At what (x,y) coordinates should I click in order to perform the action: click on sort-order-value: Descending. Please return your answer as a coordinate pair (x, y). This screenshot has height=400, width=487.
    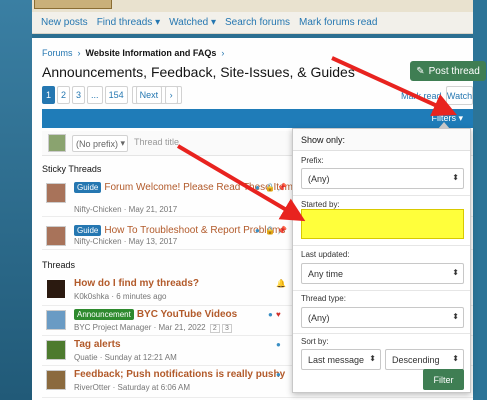
    Looking at the image, I should click on (416, 360).